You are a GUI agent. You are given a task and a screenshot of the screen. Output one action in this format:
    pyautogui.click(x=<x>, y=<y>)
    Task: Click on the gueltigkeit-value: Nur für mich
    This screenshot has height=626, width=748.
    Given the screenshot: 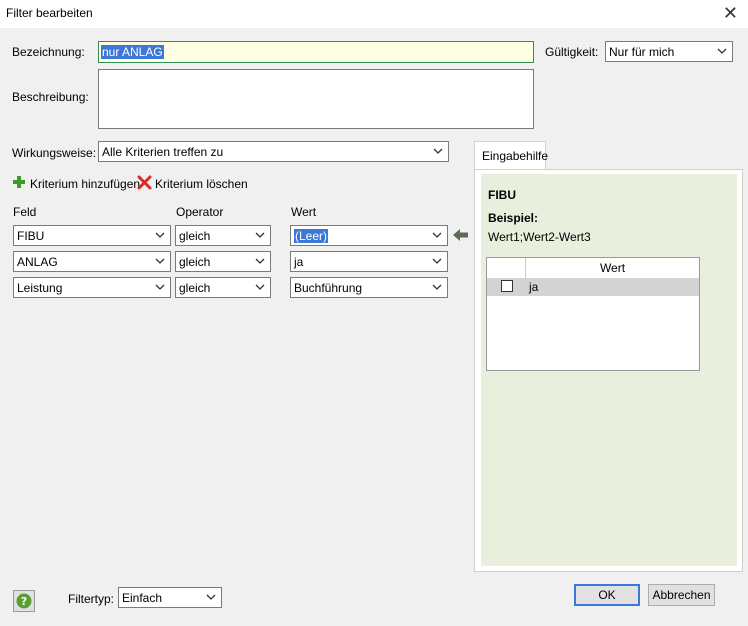 What is the action you would take?
    pyautogui.click(x=642, y=52)
    